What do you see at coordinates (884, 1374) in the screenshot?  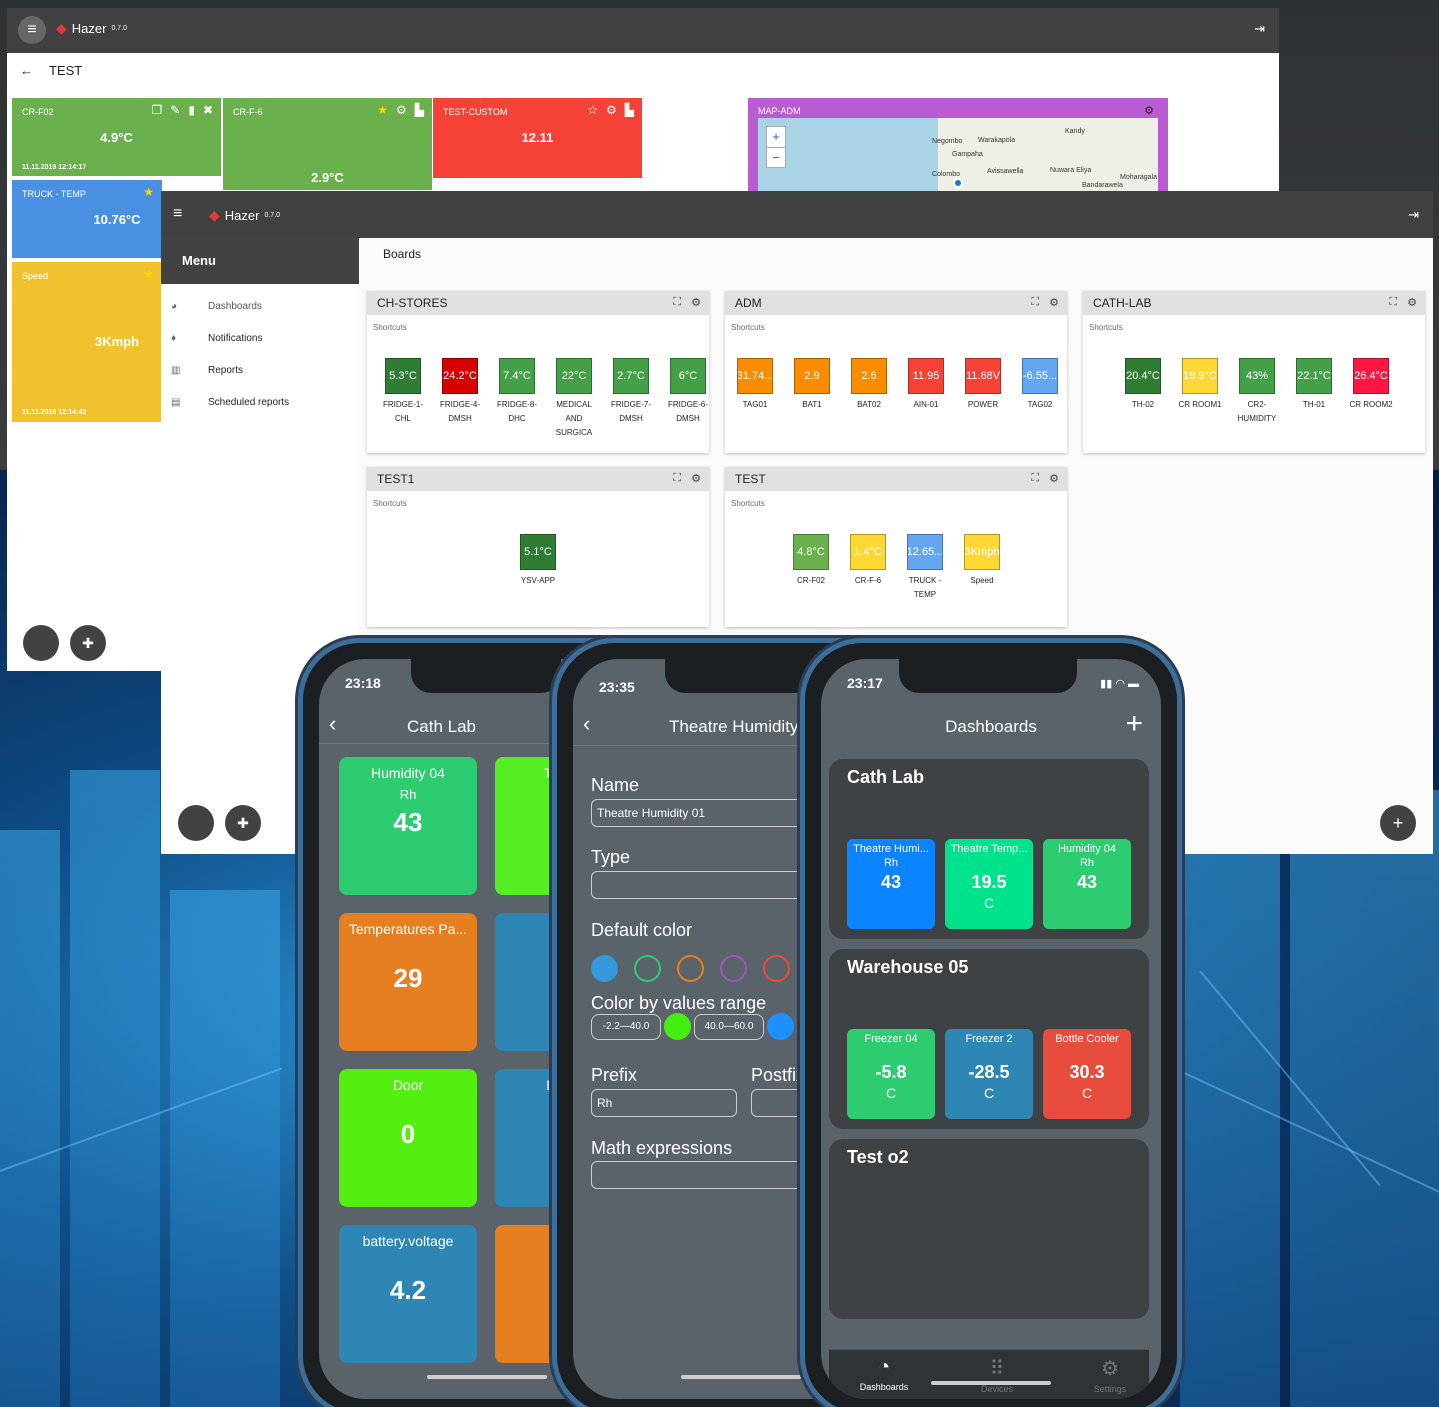 I see `tab-dashboards: ◔ Dashboards` at bounding box center [884, 1374].